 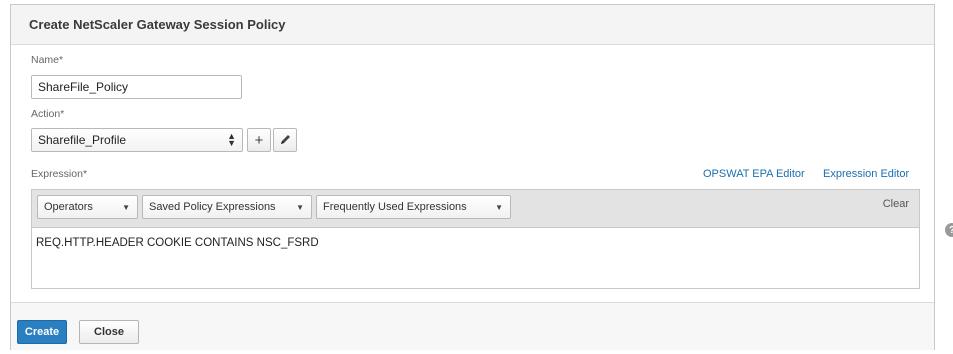 What do you see at coordinates (42, 332) in the screenshot?
I see `create-button: Create` at bounding box center [42, 332].